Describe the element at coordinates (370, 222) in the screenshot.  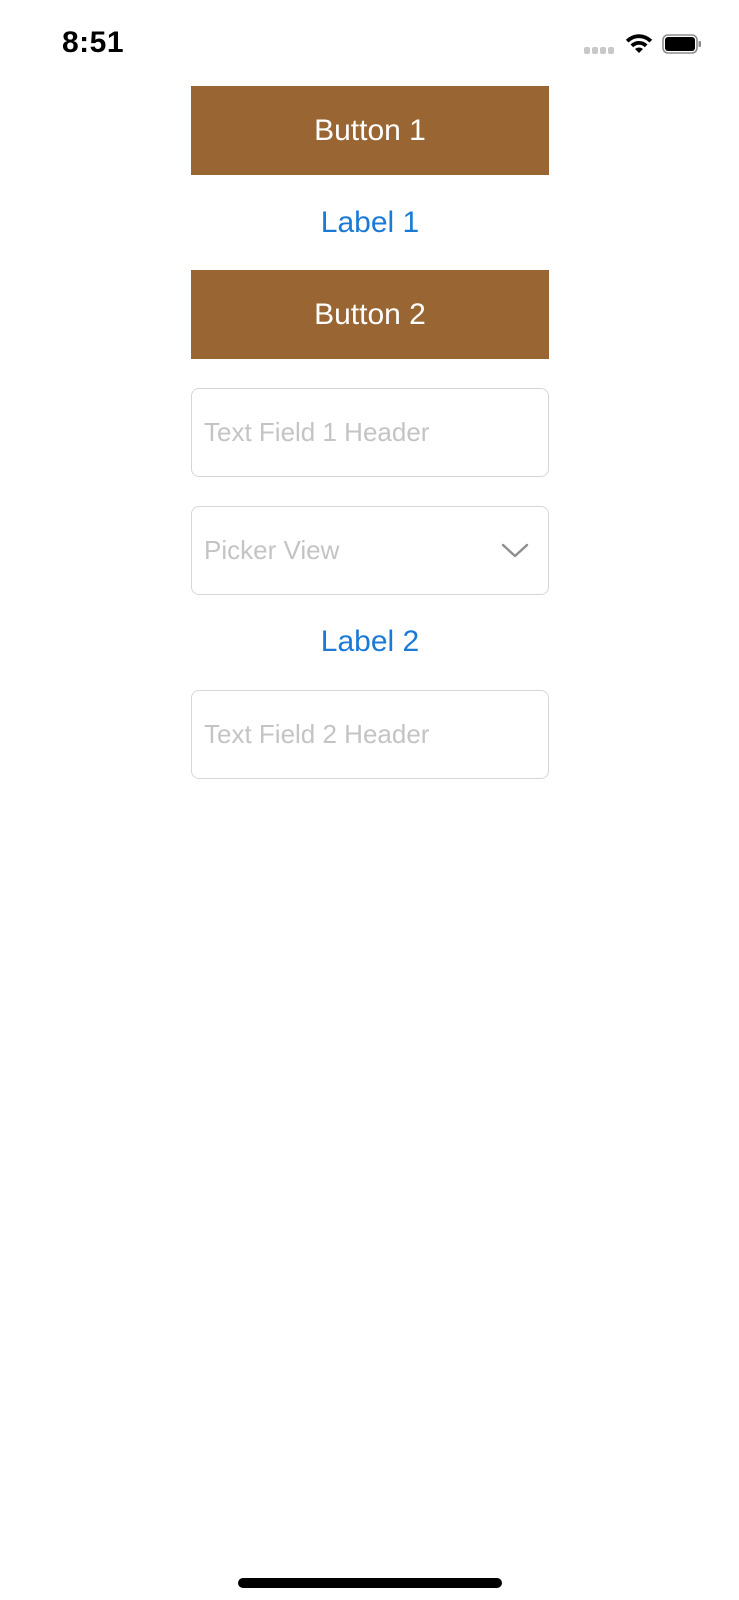
I see `label-1: Label 1` at that location.